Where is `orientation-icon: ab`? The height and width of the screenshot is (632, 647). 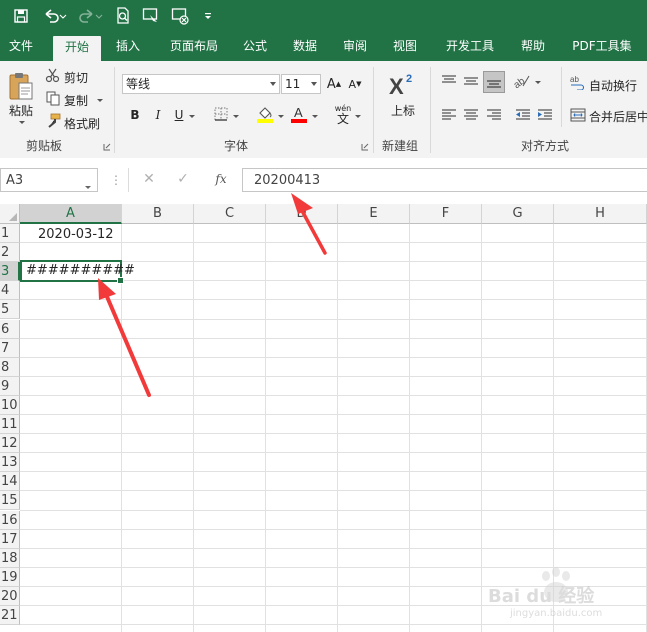
orientation-icon: ab is located at coordinates (522, 81).